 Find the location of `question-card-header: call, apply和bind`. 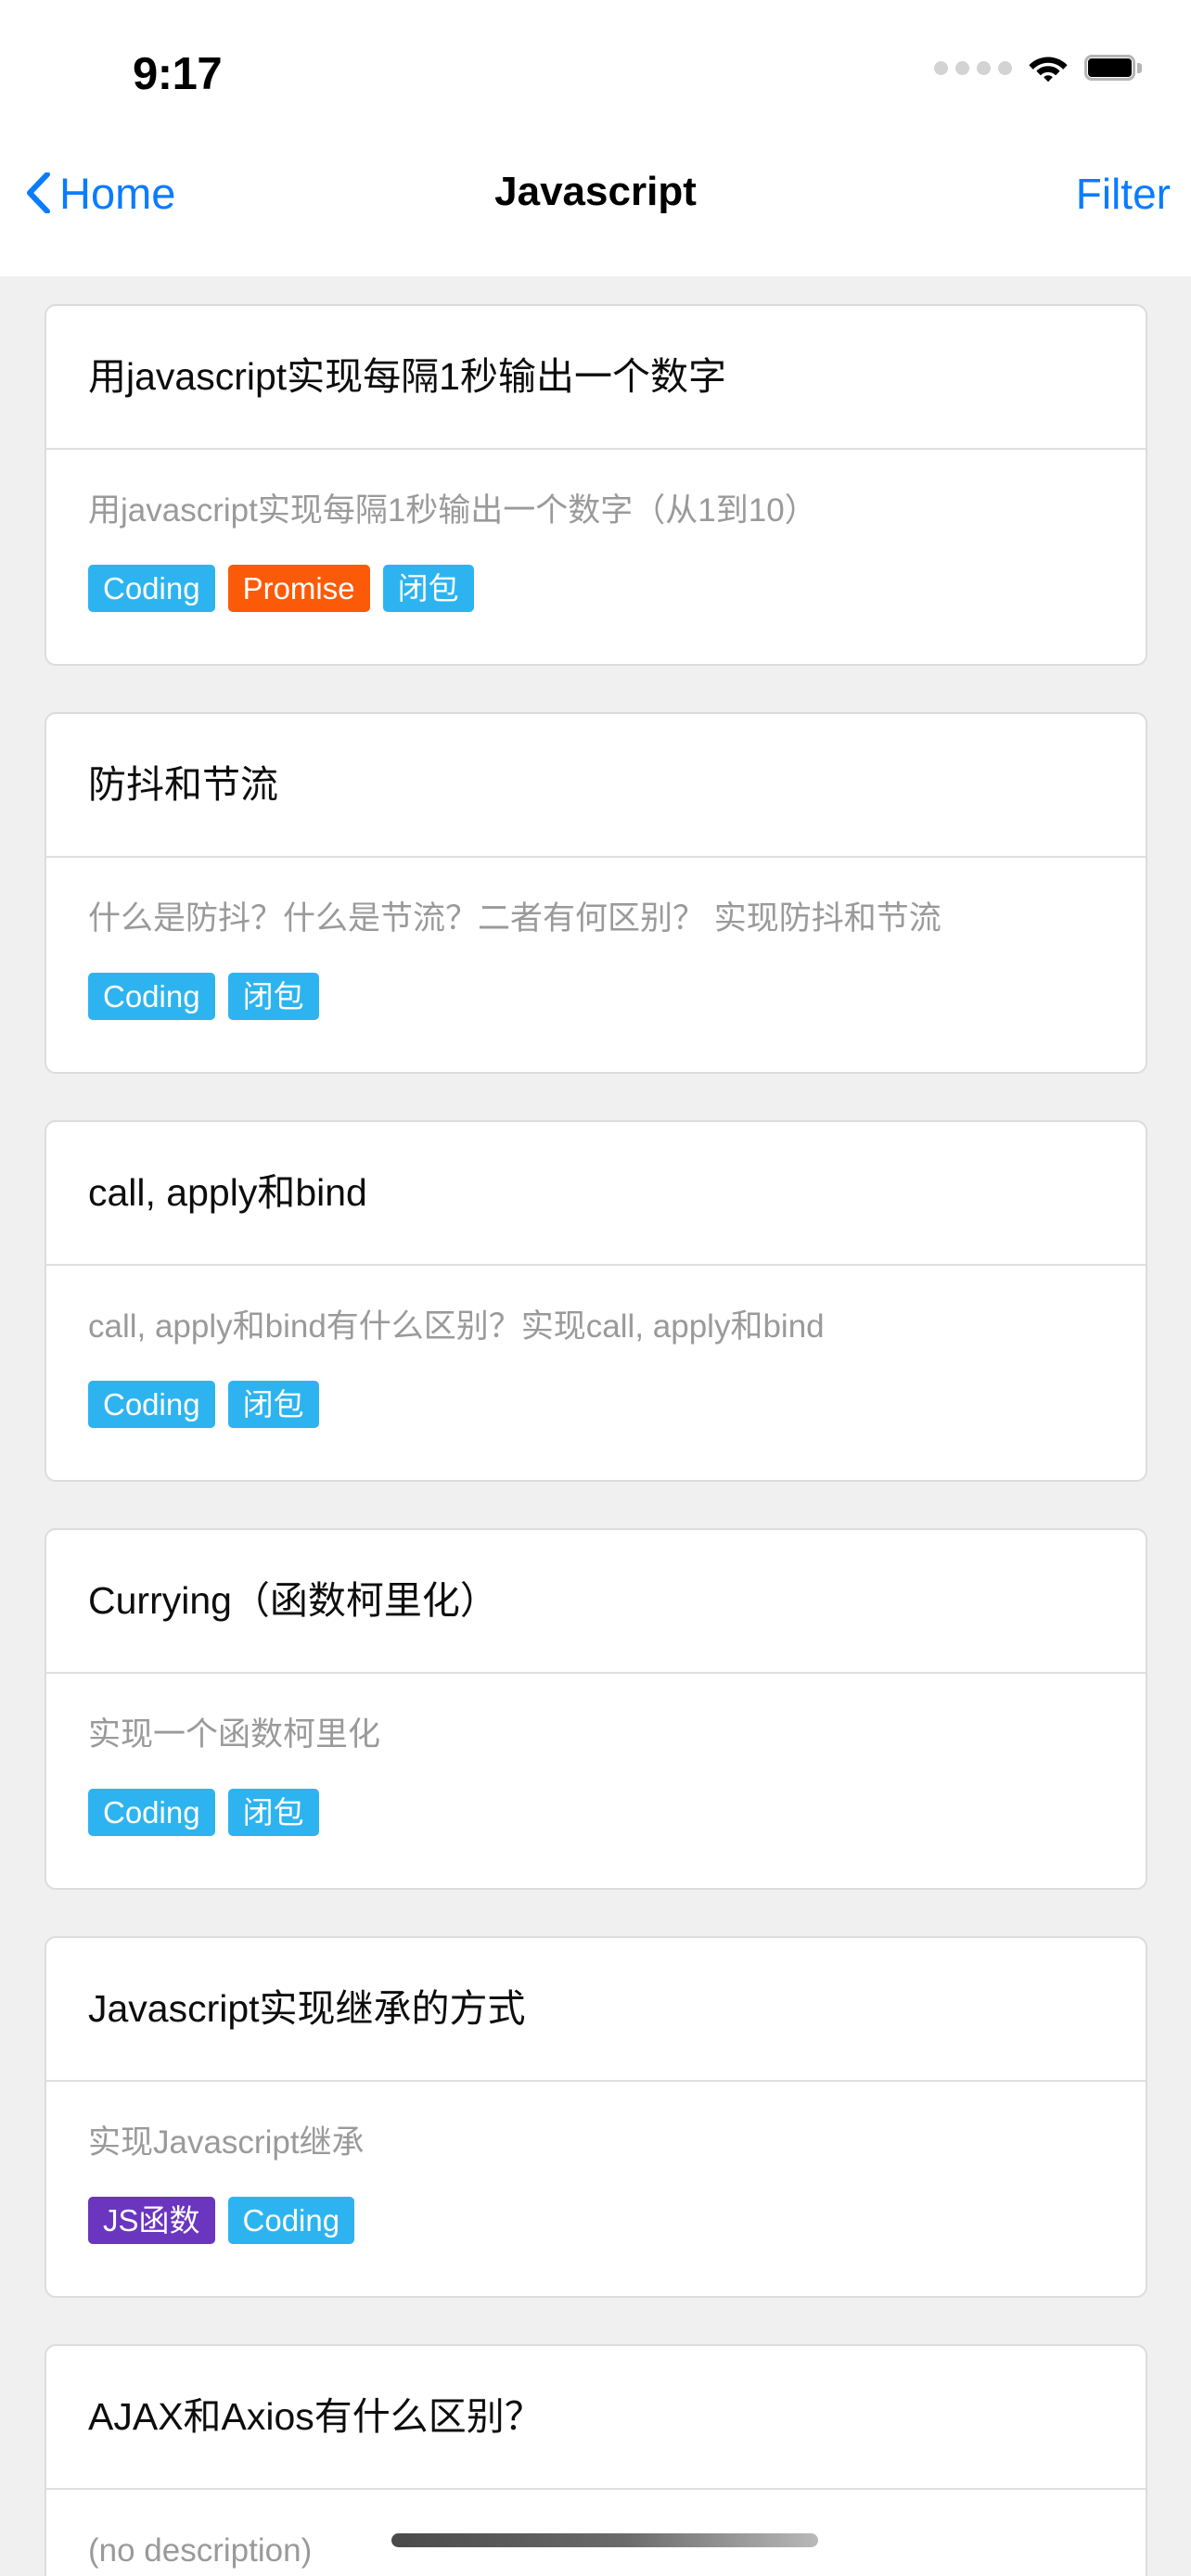

question-card-header: call, apply和bind is located at coordinates (596, 1194).